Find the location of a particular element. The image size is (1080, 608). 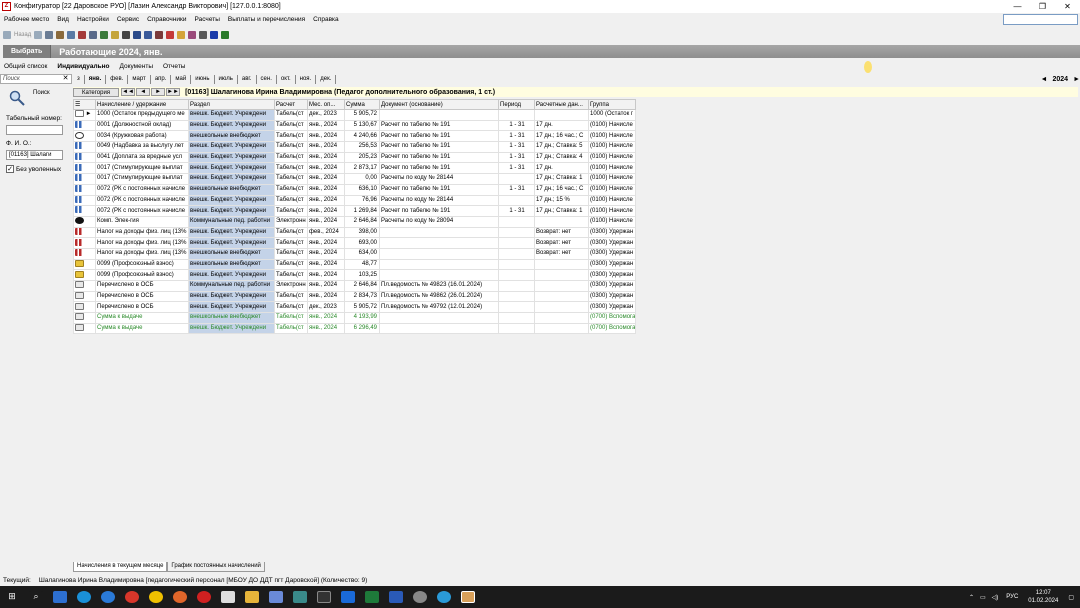

month-tab-apr: апр. is located at coordinates (161, 79).